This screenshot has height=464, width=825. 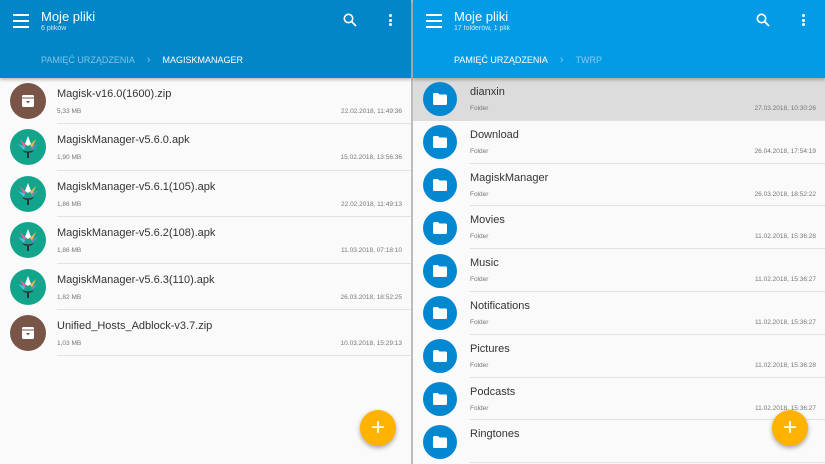 What do you see at coordinates (482, 28) in the screenshot?
I see `item-count: 17 folderów, 1 plik` at bounding box center [482, 28].